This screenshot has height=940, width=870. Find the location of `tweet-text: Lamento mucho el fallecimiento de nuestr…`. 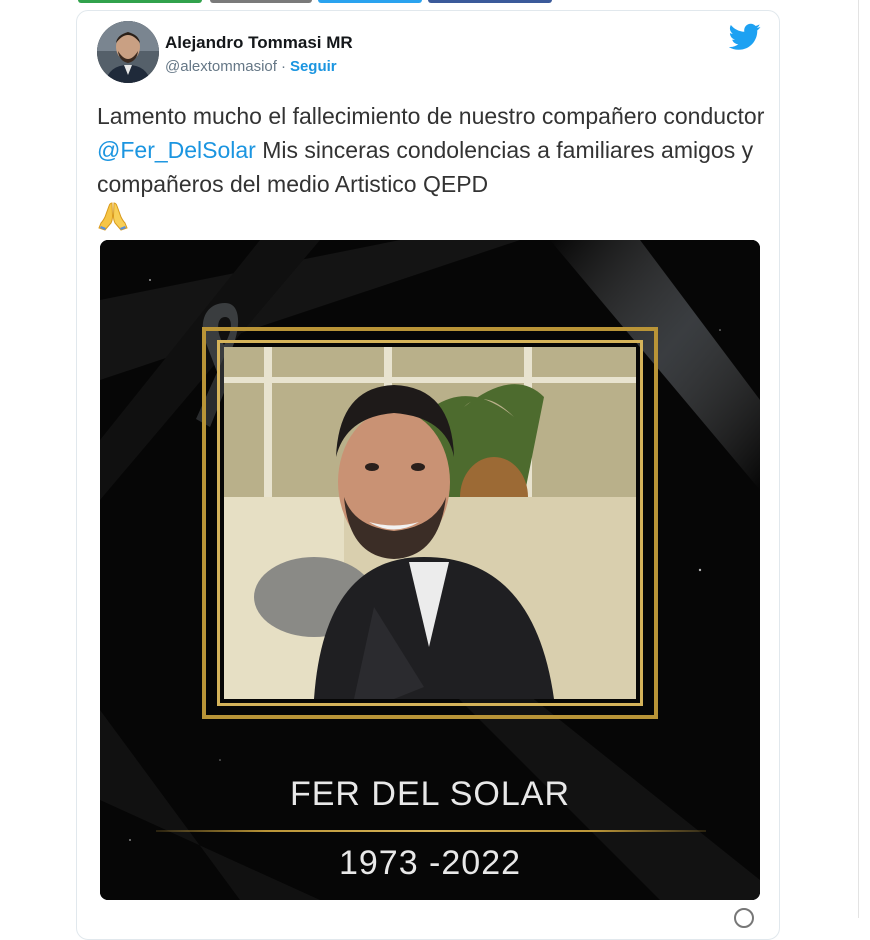

tweet-text: Lamento mucho el fallecimiento de nuestr… is located at coordinates (432, 169).